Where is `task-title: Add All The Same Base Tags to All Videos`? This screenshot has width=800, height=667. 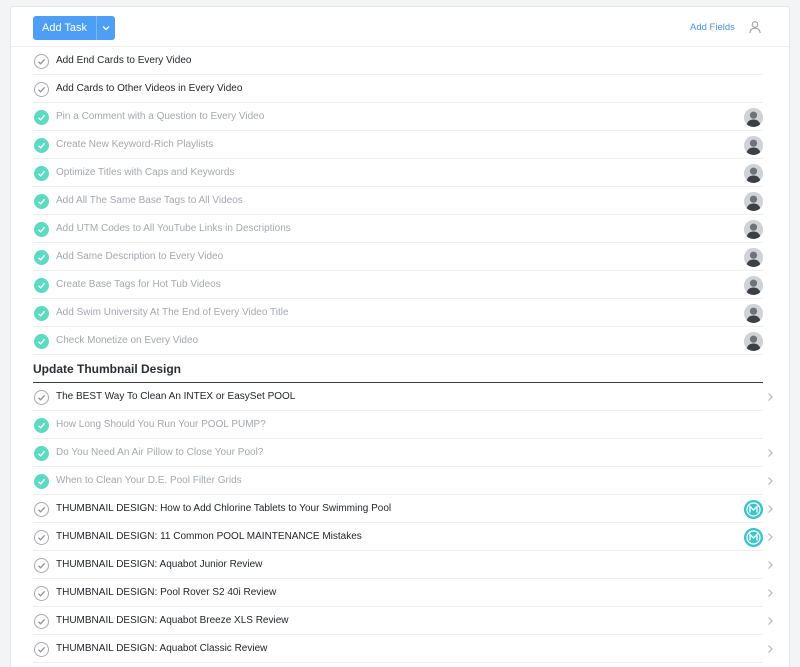
task-title: Add All The Same Base Tags to All Videos is located at coordinates (149, 201).